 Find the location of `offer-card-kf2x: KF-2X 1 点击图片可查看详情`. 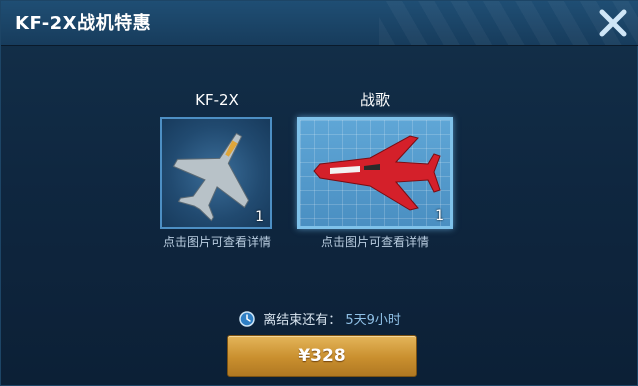

offer-card-kf2x: KF-2X 1 点击图片可查看详情 is located at coordinates (217, 169).